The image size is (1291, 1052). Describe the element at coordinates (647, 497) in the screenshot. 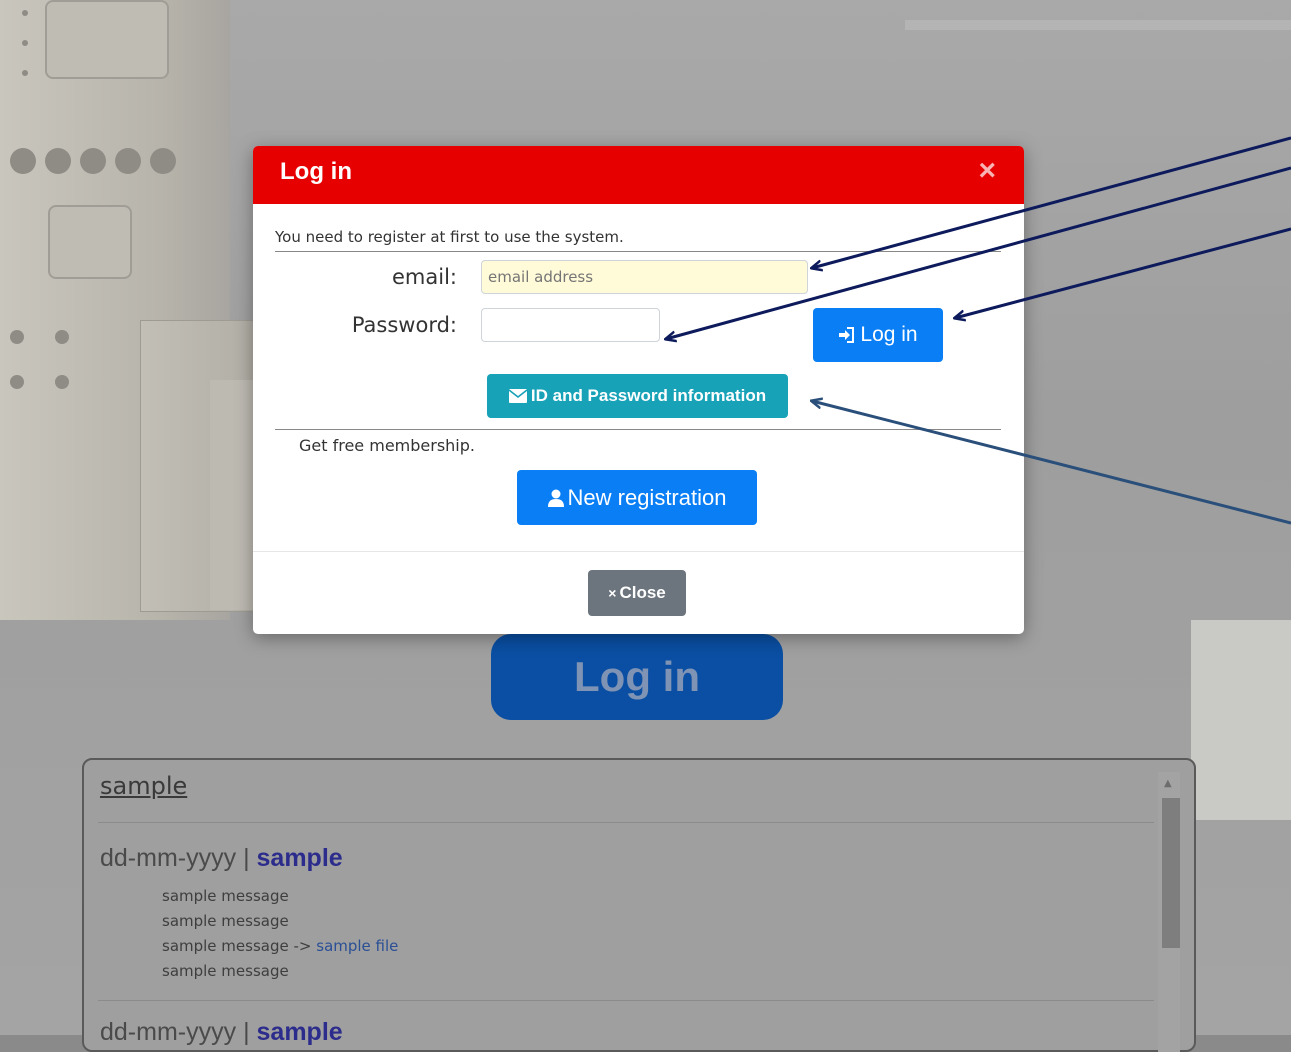

I see `new-registration-label: New registration` at that location.